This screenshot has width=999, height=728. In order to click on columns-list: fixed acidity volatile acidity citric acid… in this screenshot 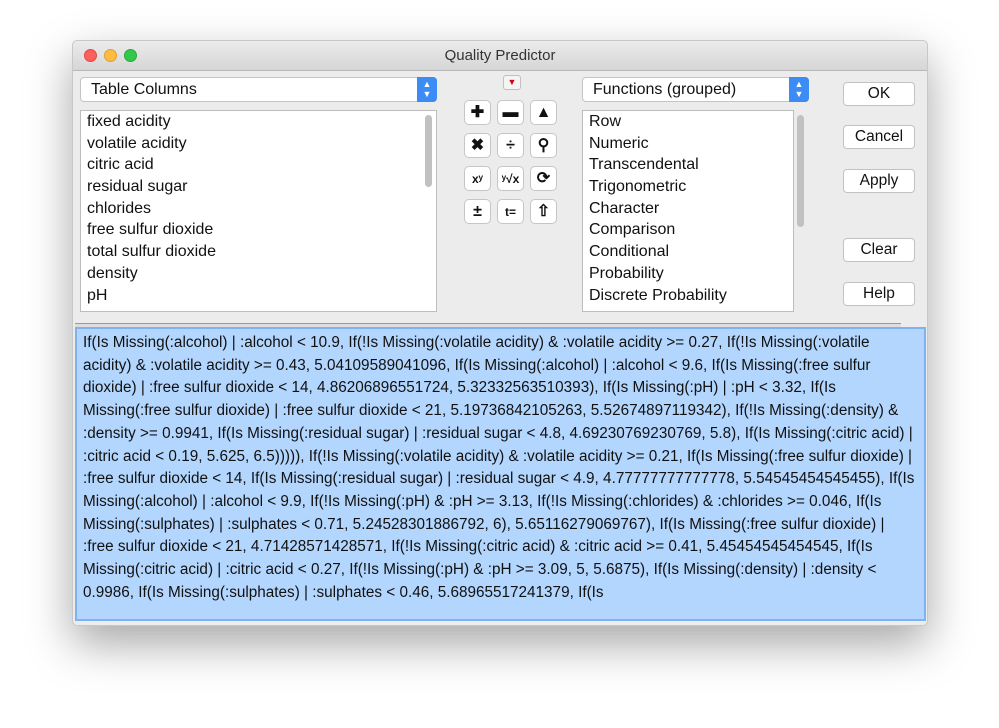, I will do `click(258, 211)`.